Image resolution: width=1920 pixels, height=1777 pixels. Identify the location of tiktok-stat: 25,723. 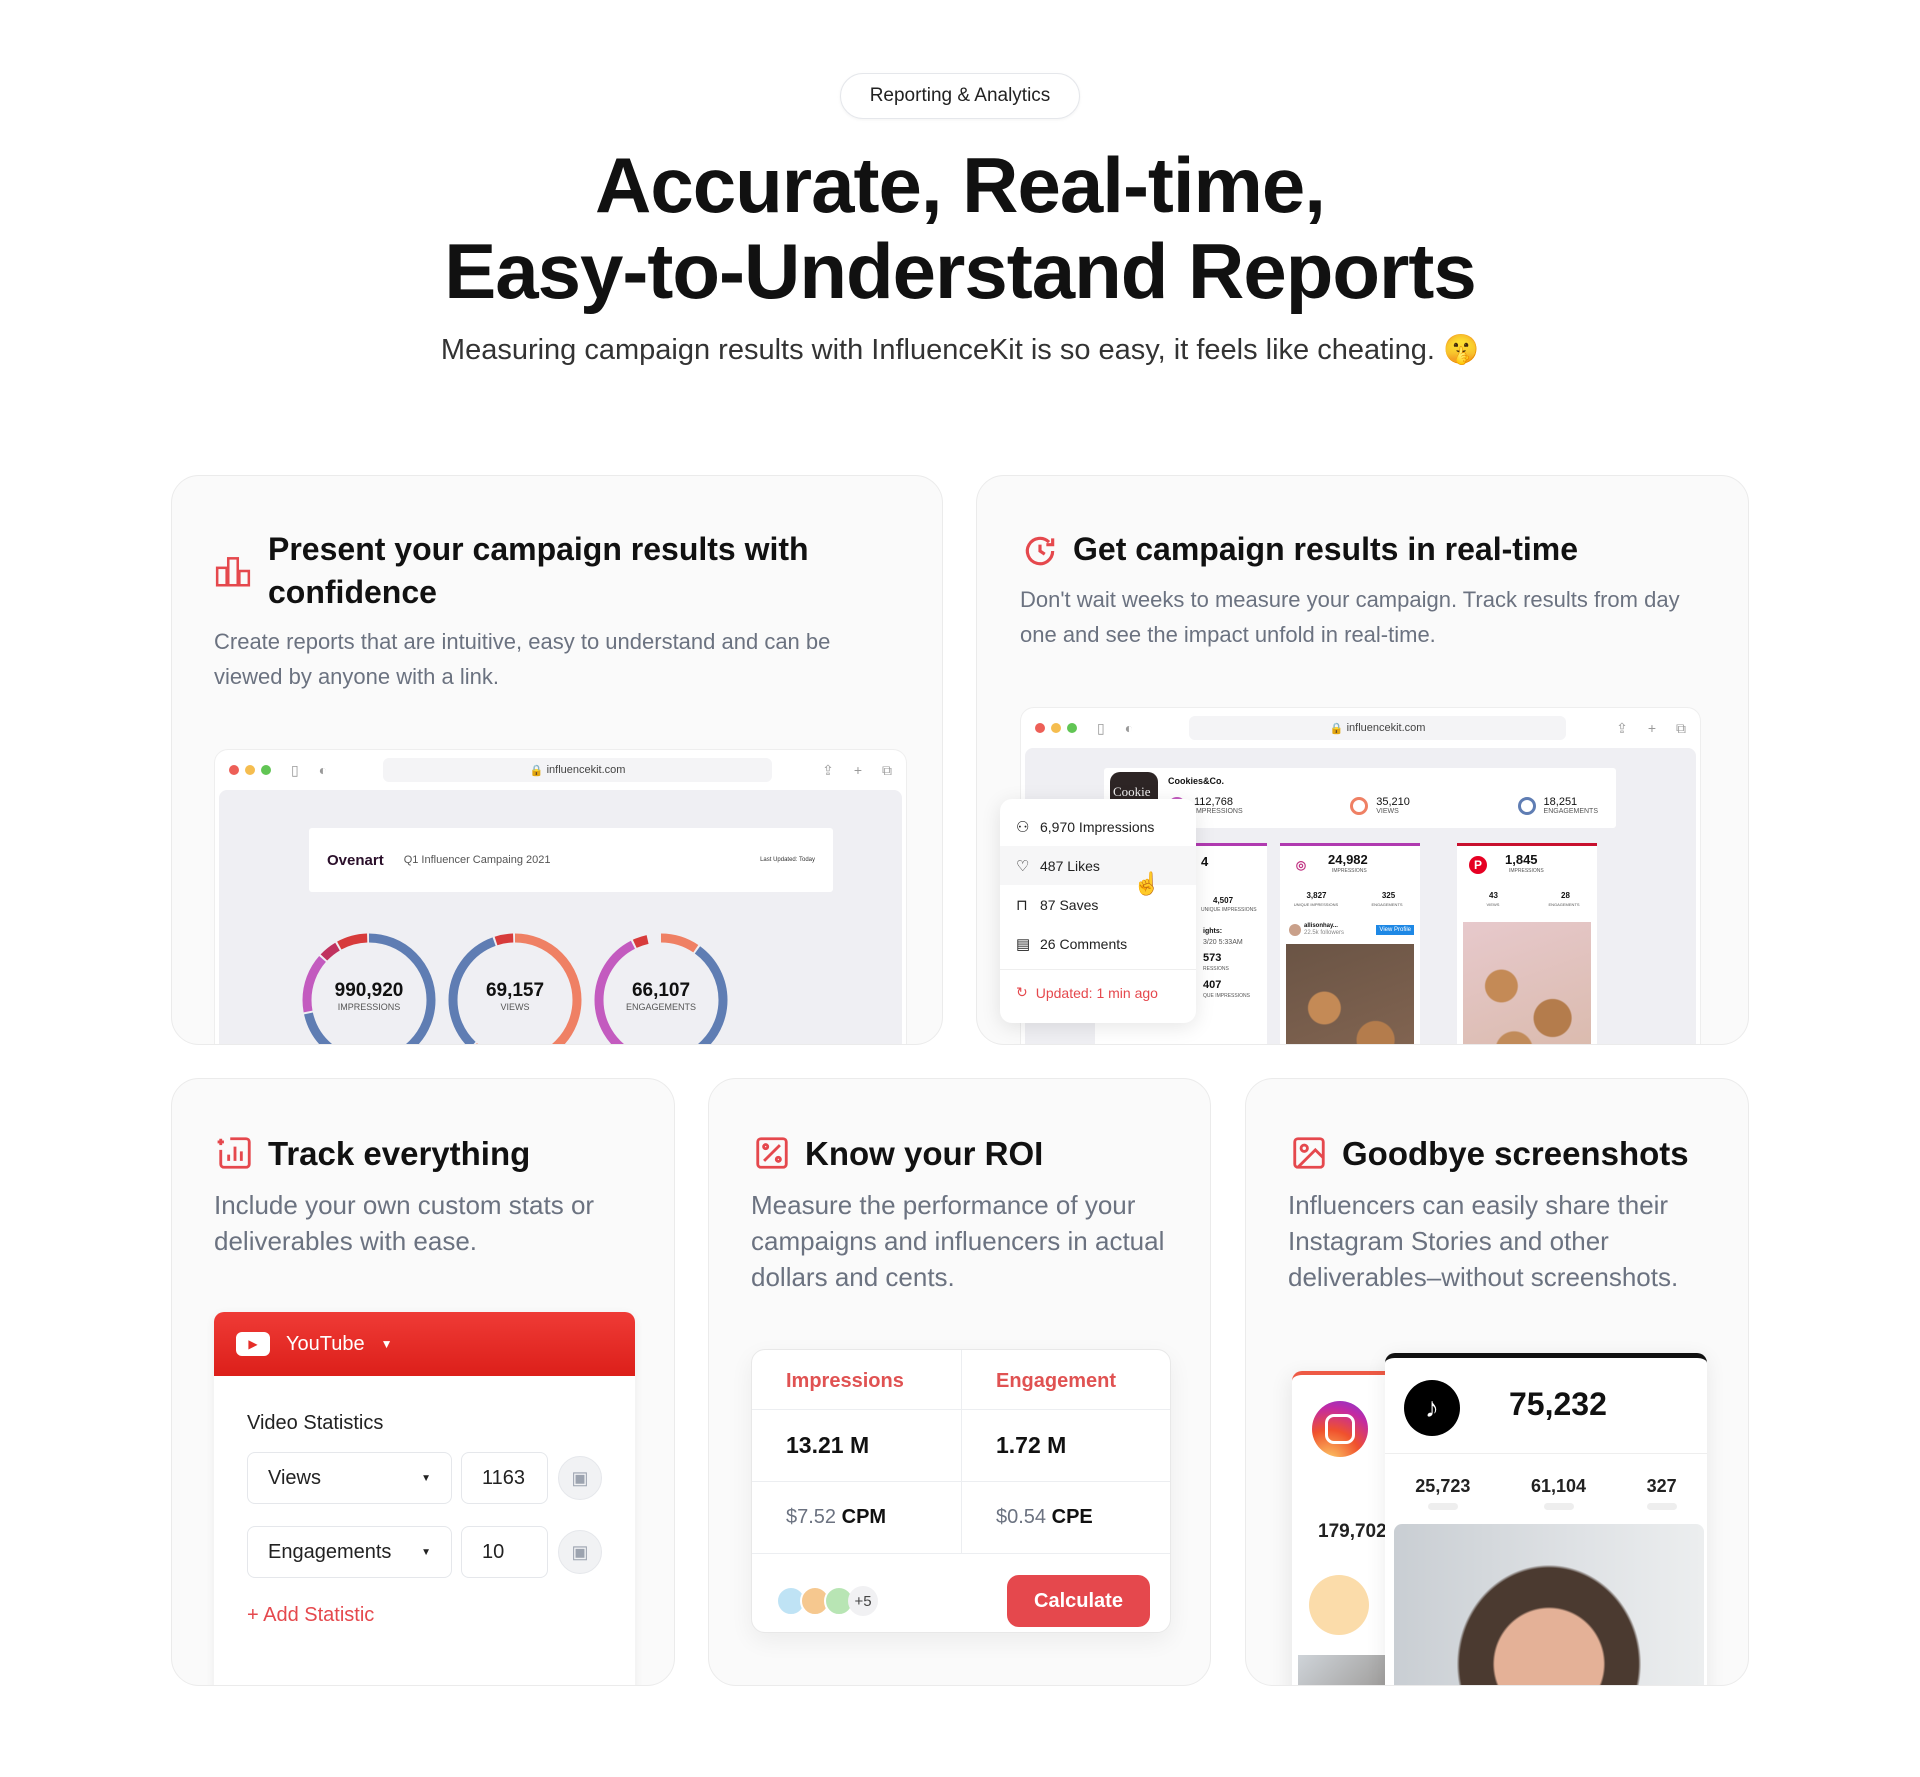
(1442, 1493).